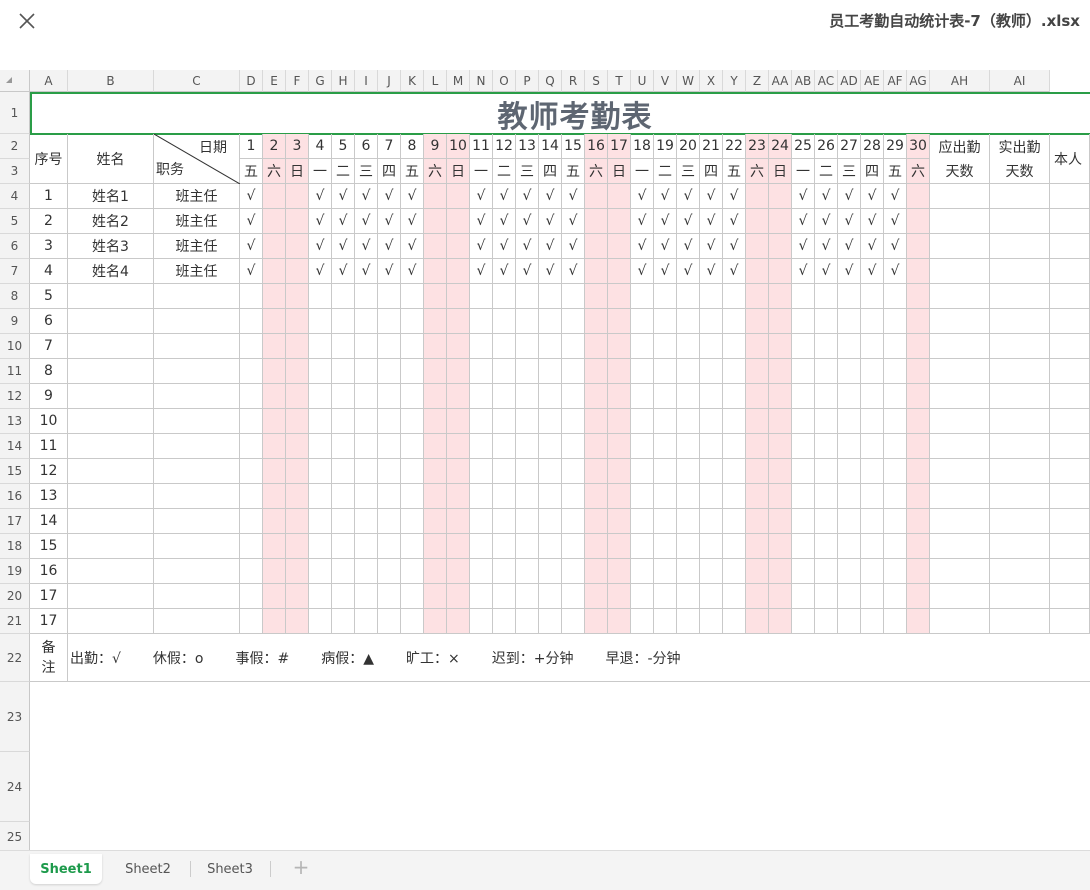  What do you see at coordinates (527, 146) in the screenshot?
I see `date-header: 13` at bounding box center [527, 146].